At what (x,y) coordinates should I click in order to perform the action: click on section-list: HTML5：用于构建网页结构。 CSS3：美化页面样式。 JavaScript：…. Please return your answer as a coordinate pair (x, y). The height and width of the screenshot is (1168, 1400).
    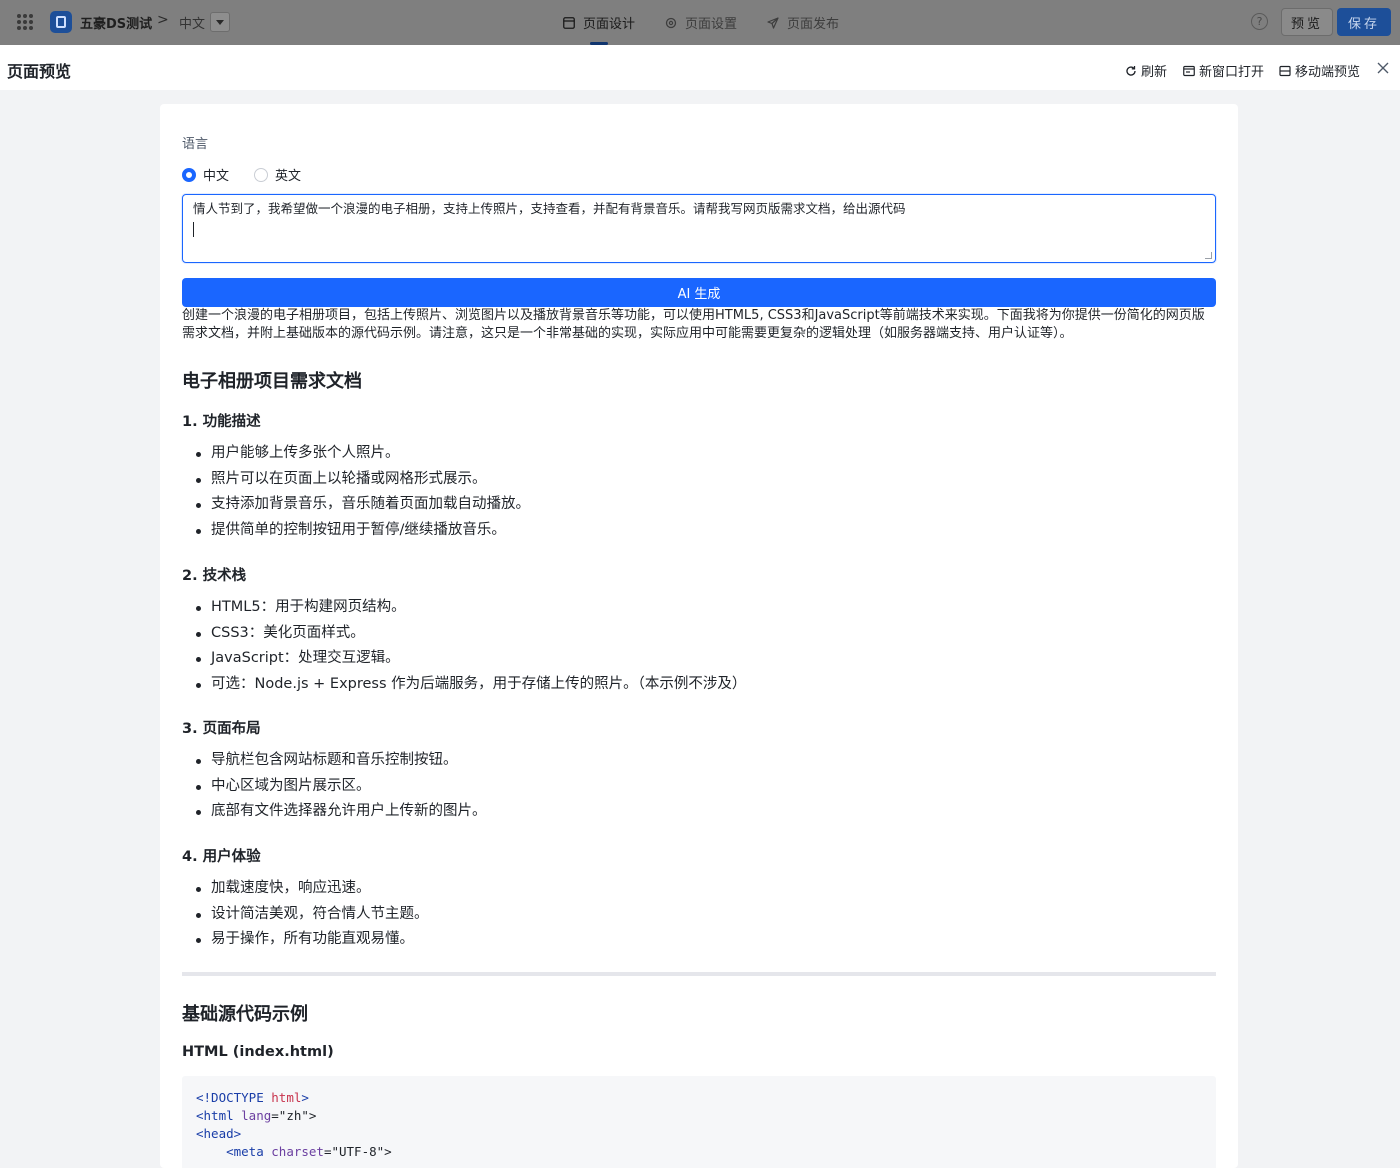
    Looking at the image, I should click on (464, 646).